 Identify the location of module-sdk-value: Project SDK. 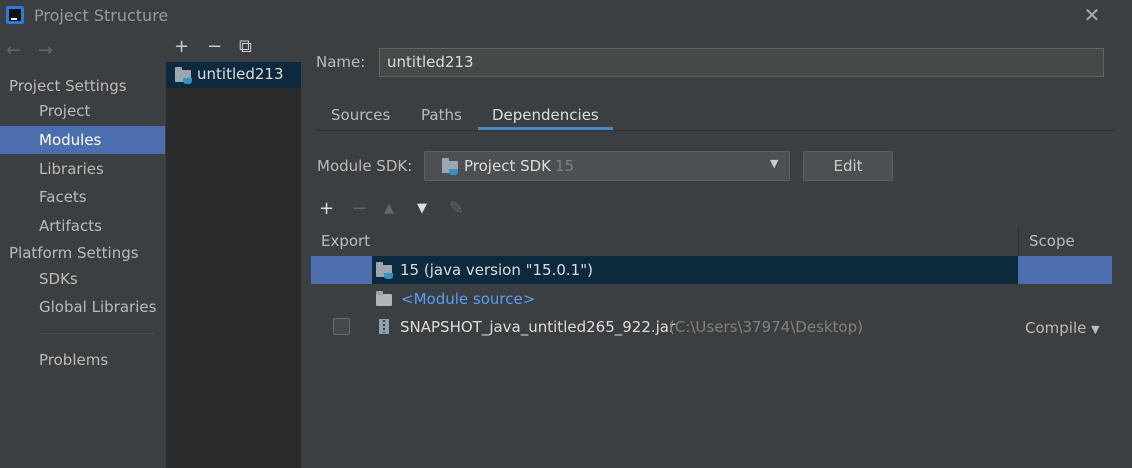
(507, 166).